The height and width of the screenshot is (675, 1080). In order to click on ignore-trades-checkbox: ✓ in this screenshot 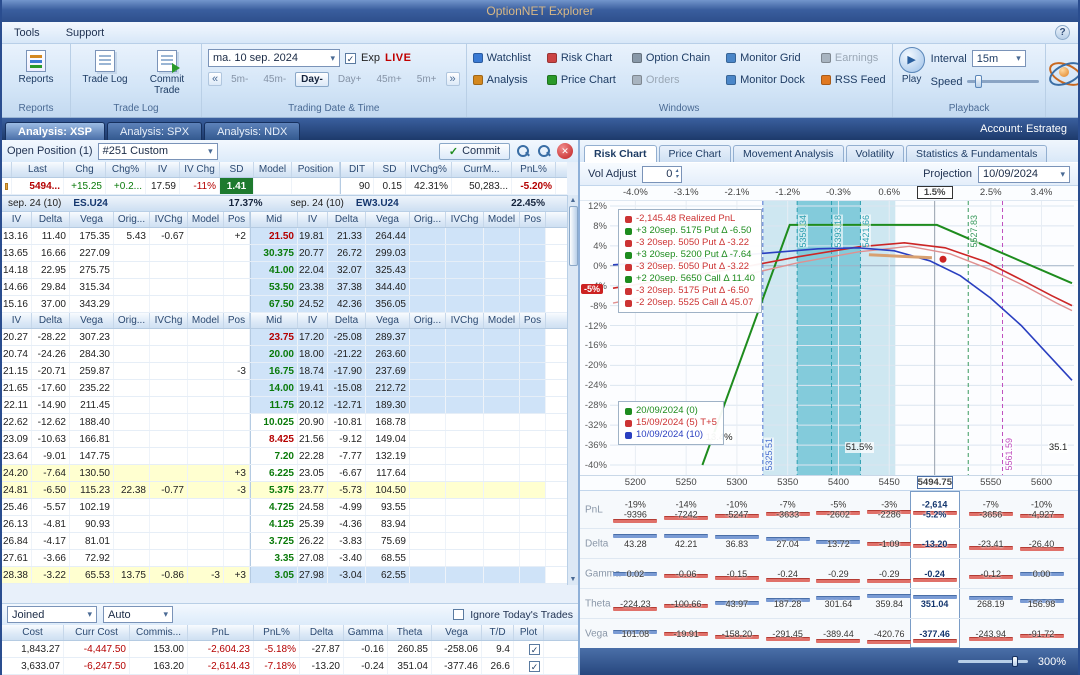, I will do `click(459, 614)`.